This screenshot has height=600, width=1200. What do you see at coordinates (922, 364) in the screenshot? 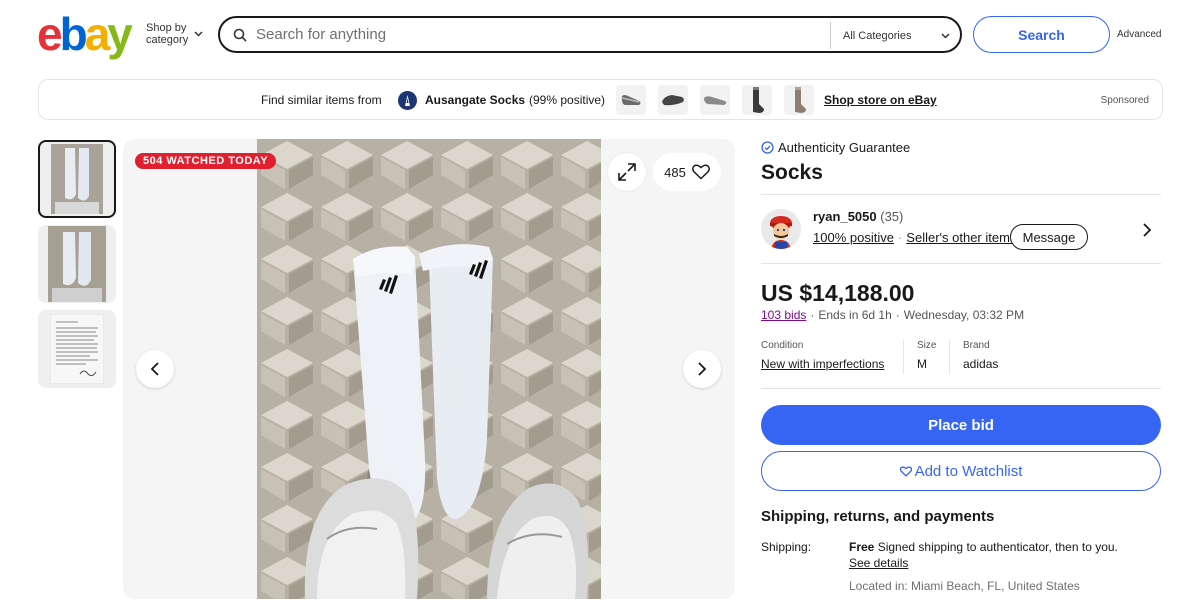
I see `size-value: M` at bounding box center [922, 364].